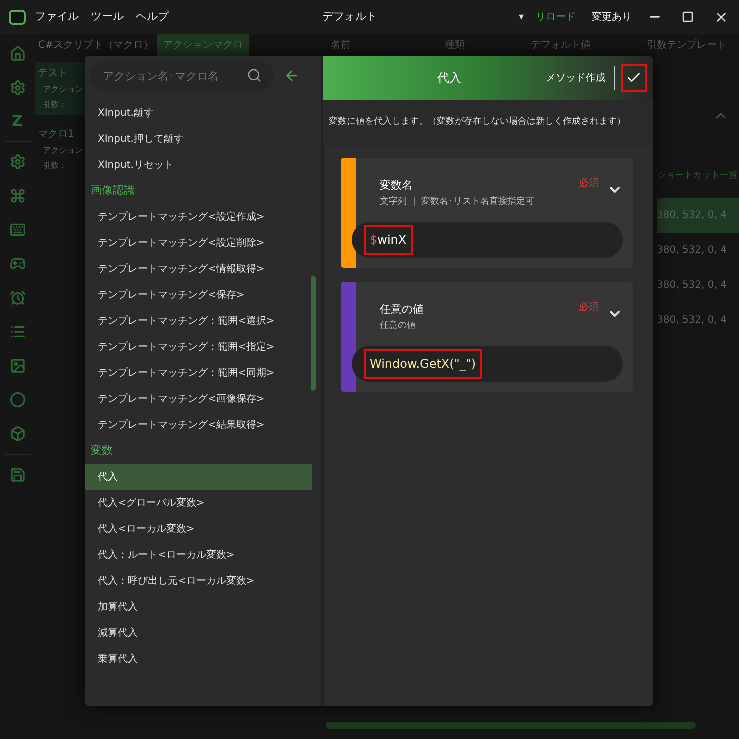 Image resolution: width=739 pixels, height=739 pixels. Describe the element at coordinates (198, 503) in the screenshot. I see `action-list-item: 代入<グローバル変数>` at that location.